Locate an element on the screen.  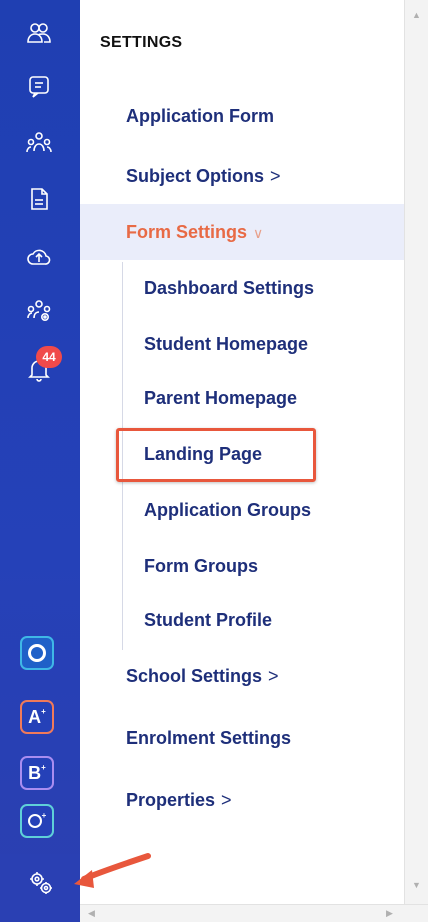
menu-label: Application Form is located at coordinates (200, 116).